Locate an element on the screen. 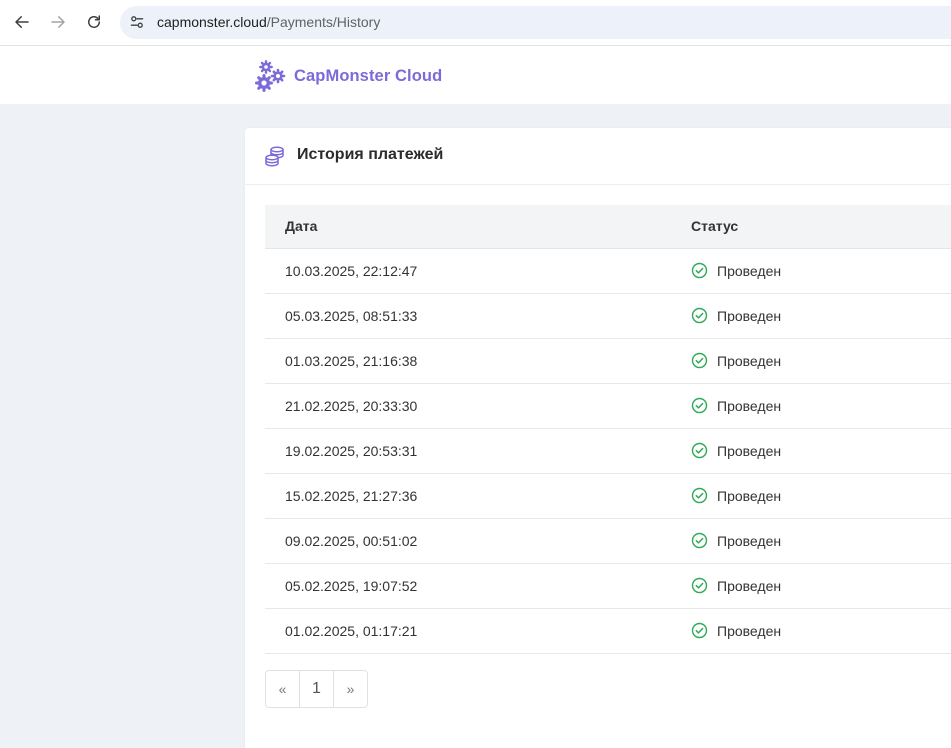 This screenshot has width=951, height=748. gears-logo-icon is located at coordinates (270, 76).